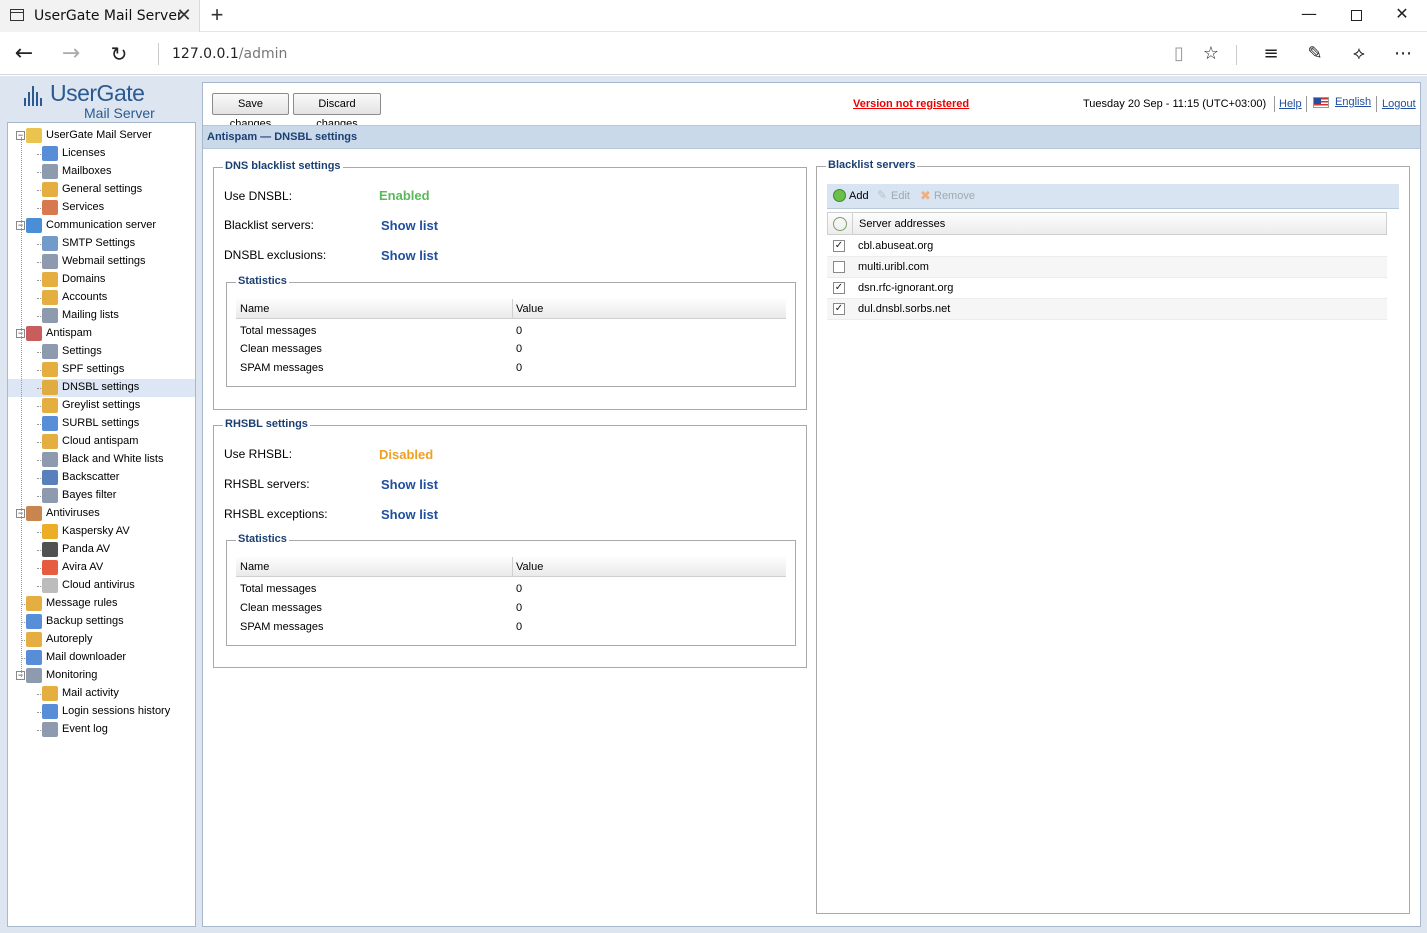 The image size is (1427, 933). What do you see at coordinates (1290, 104) in the screenshot?
I see `help-link: Help` at bounding box center [1290, 104].